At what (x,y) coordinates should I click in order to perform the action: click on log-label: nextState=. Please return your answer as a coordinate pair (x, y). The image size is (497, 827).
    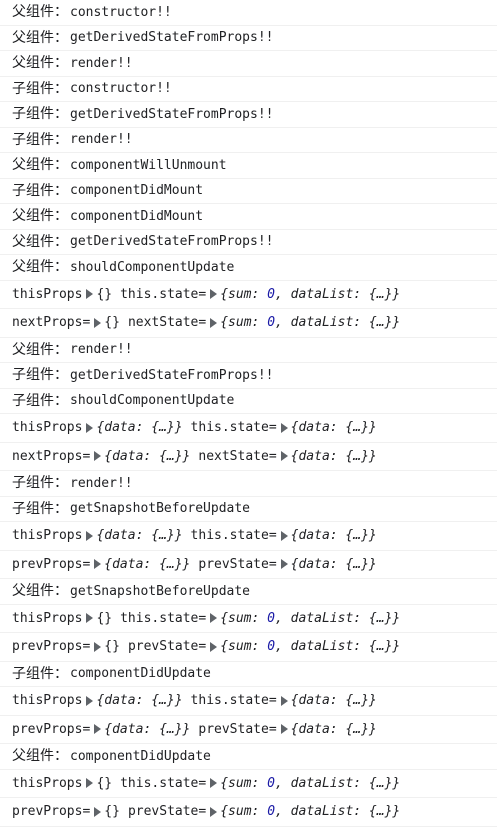
    Looking at the image, I should click on (237, 456).